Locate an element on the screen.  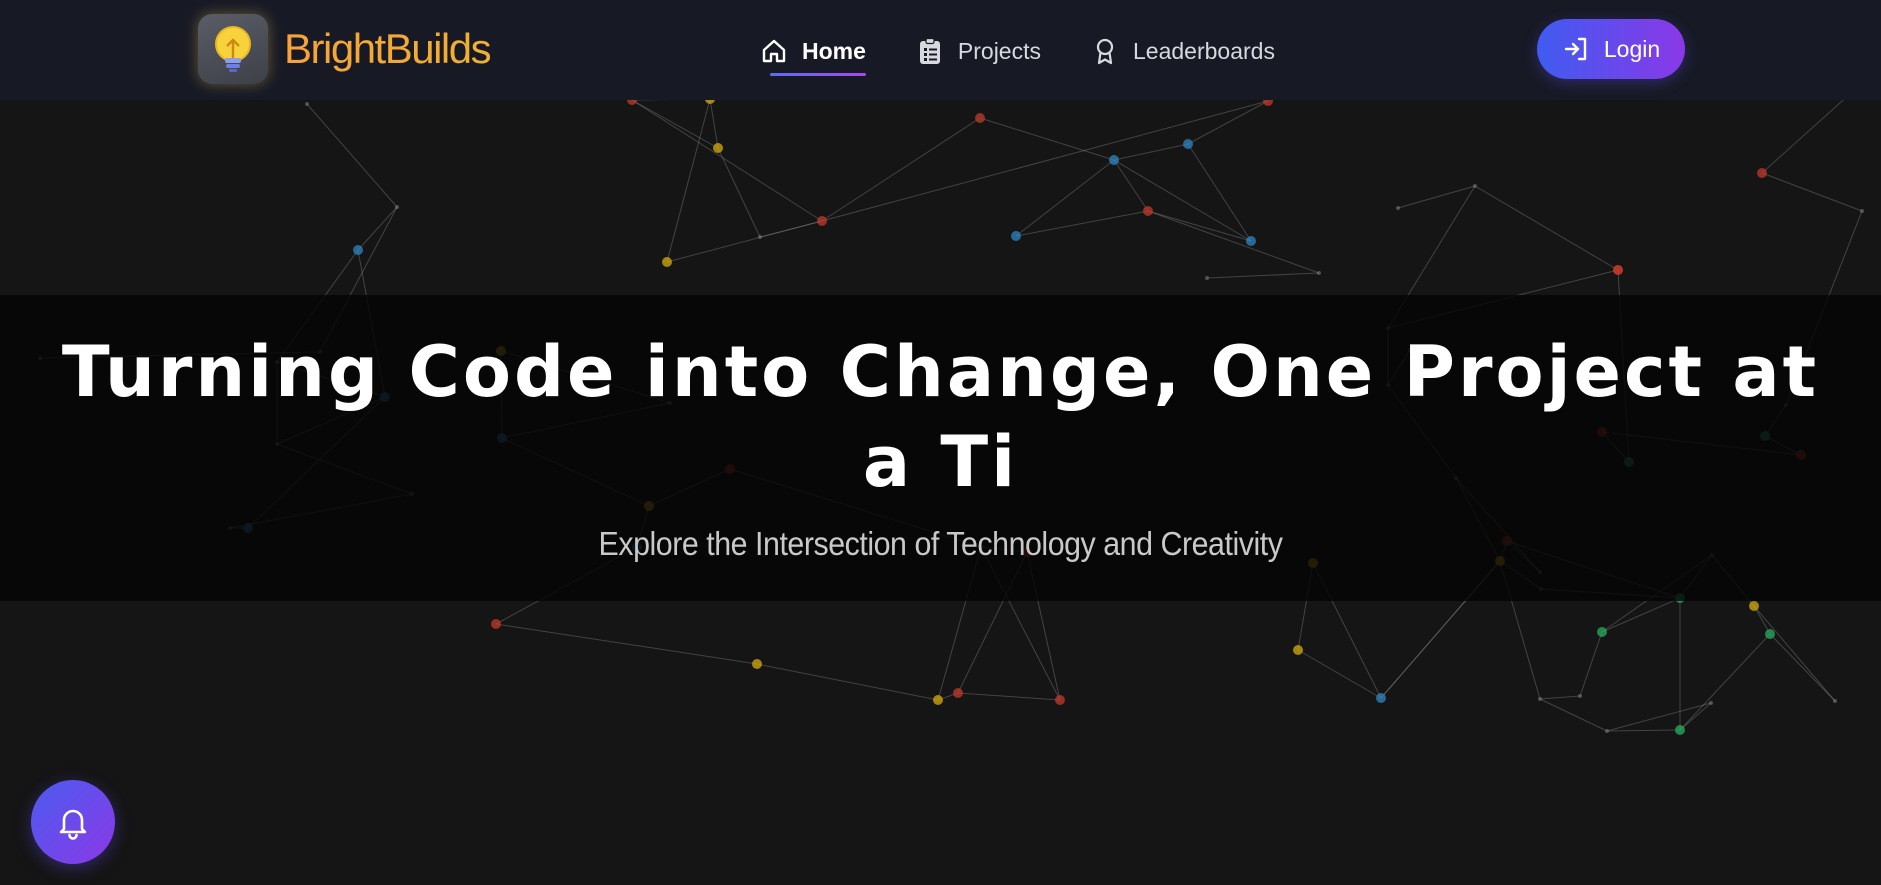
lightbulb-icon is located at coordinates (233, 49).